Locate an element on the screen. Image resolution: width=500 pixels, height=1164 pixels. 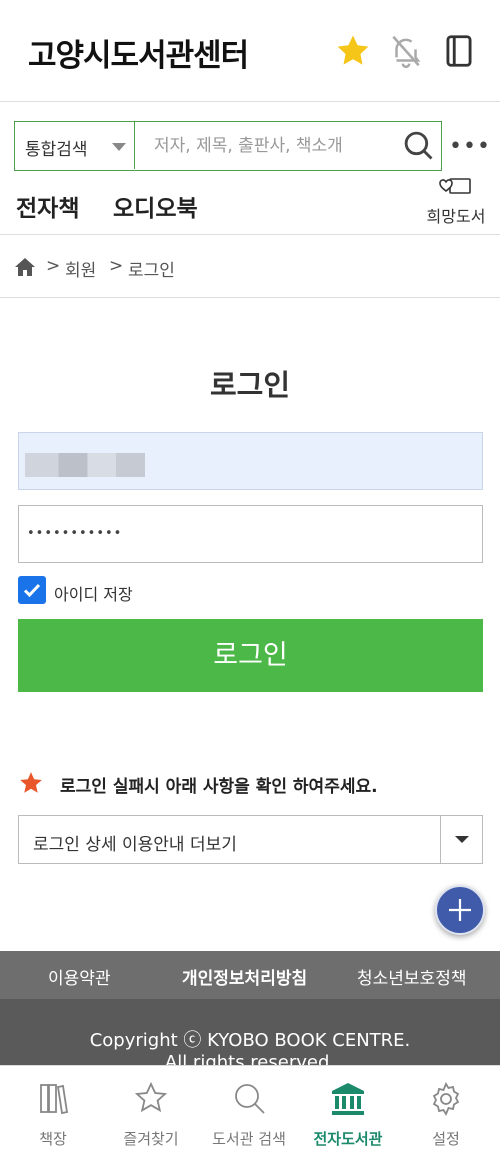
privacy-policy-link: 개인정보처리방침 is located at coordinates (244, 976).